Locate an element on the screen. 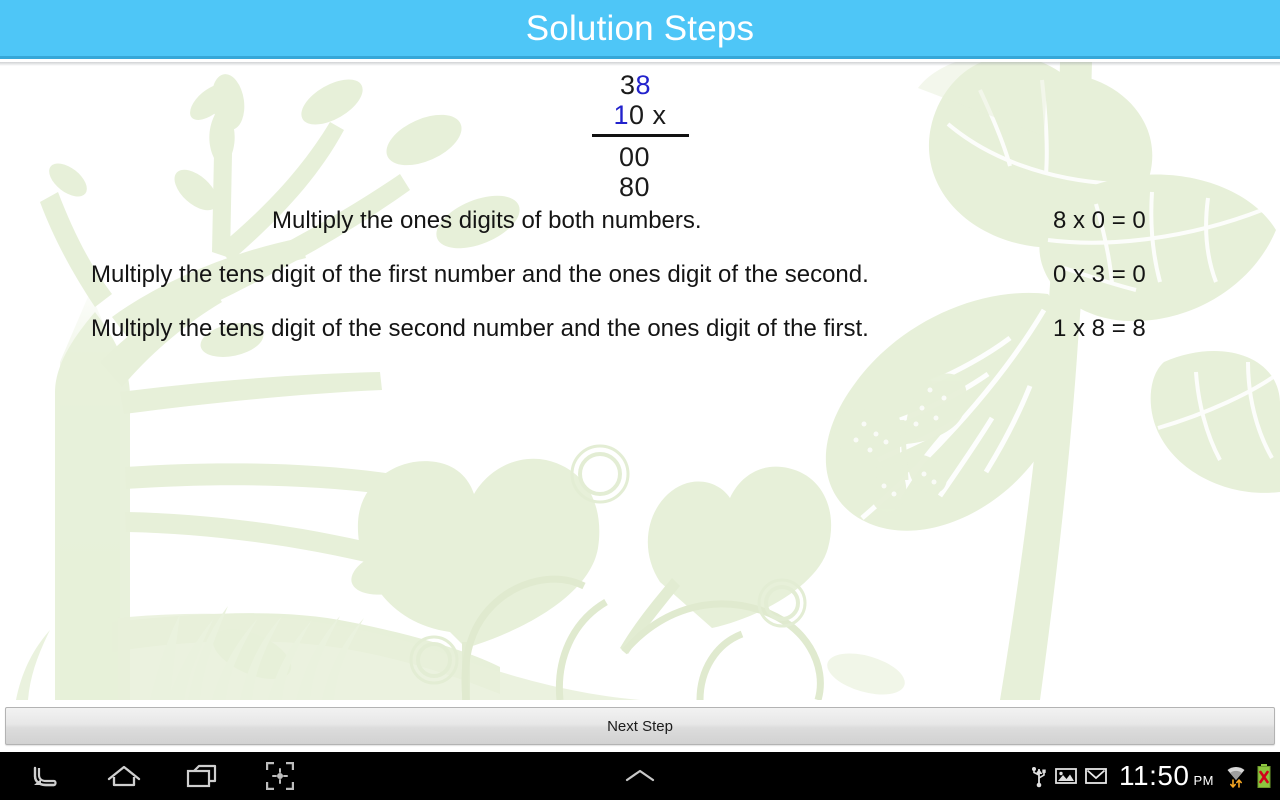  battery-error-icon is located at coordinates (1264, 776).